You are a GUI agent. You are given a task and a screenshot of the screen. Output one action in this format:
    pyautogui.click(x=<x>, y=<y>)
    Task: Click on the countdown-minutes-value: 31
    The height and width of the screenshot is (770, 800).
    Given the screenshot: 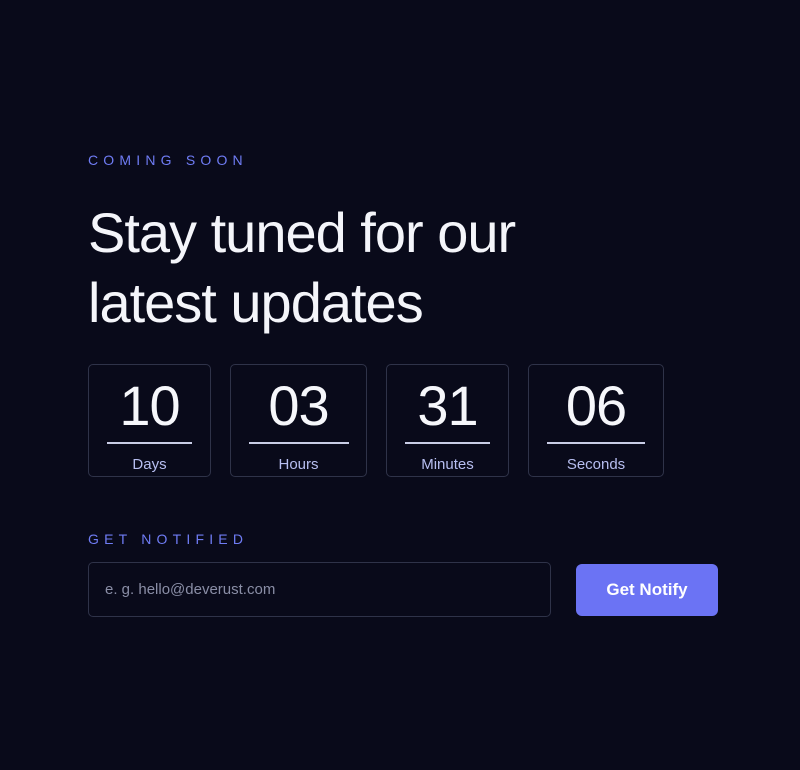 What is the action you would take?
    pyautogui.click(x=447, y=405)
    